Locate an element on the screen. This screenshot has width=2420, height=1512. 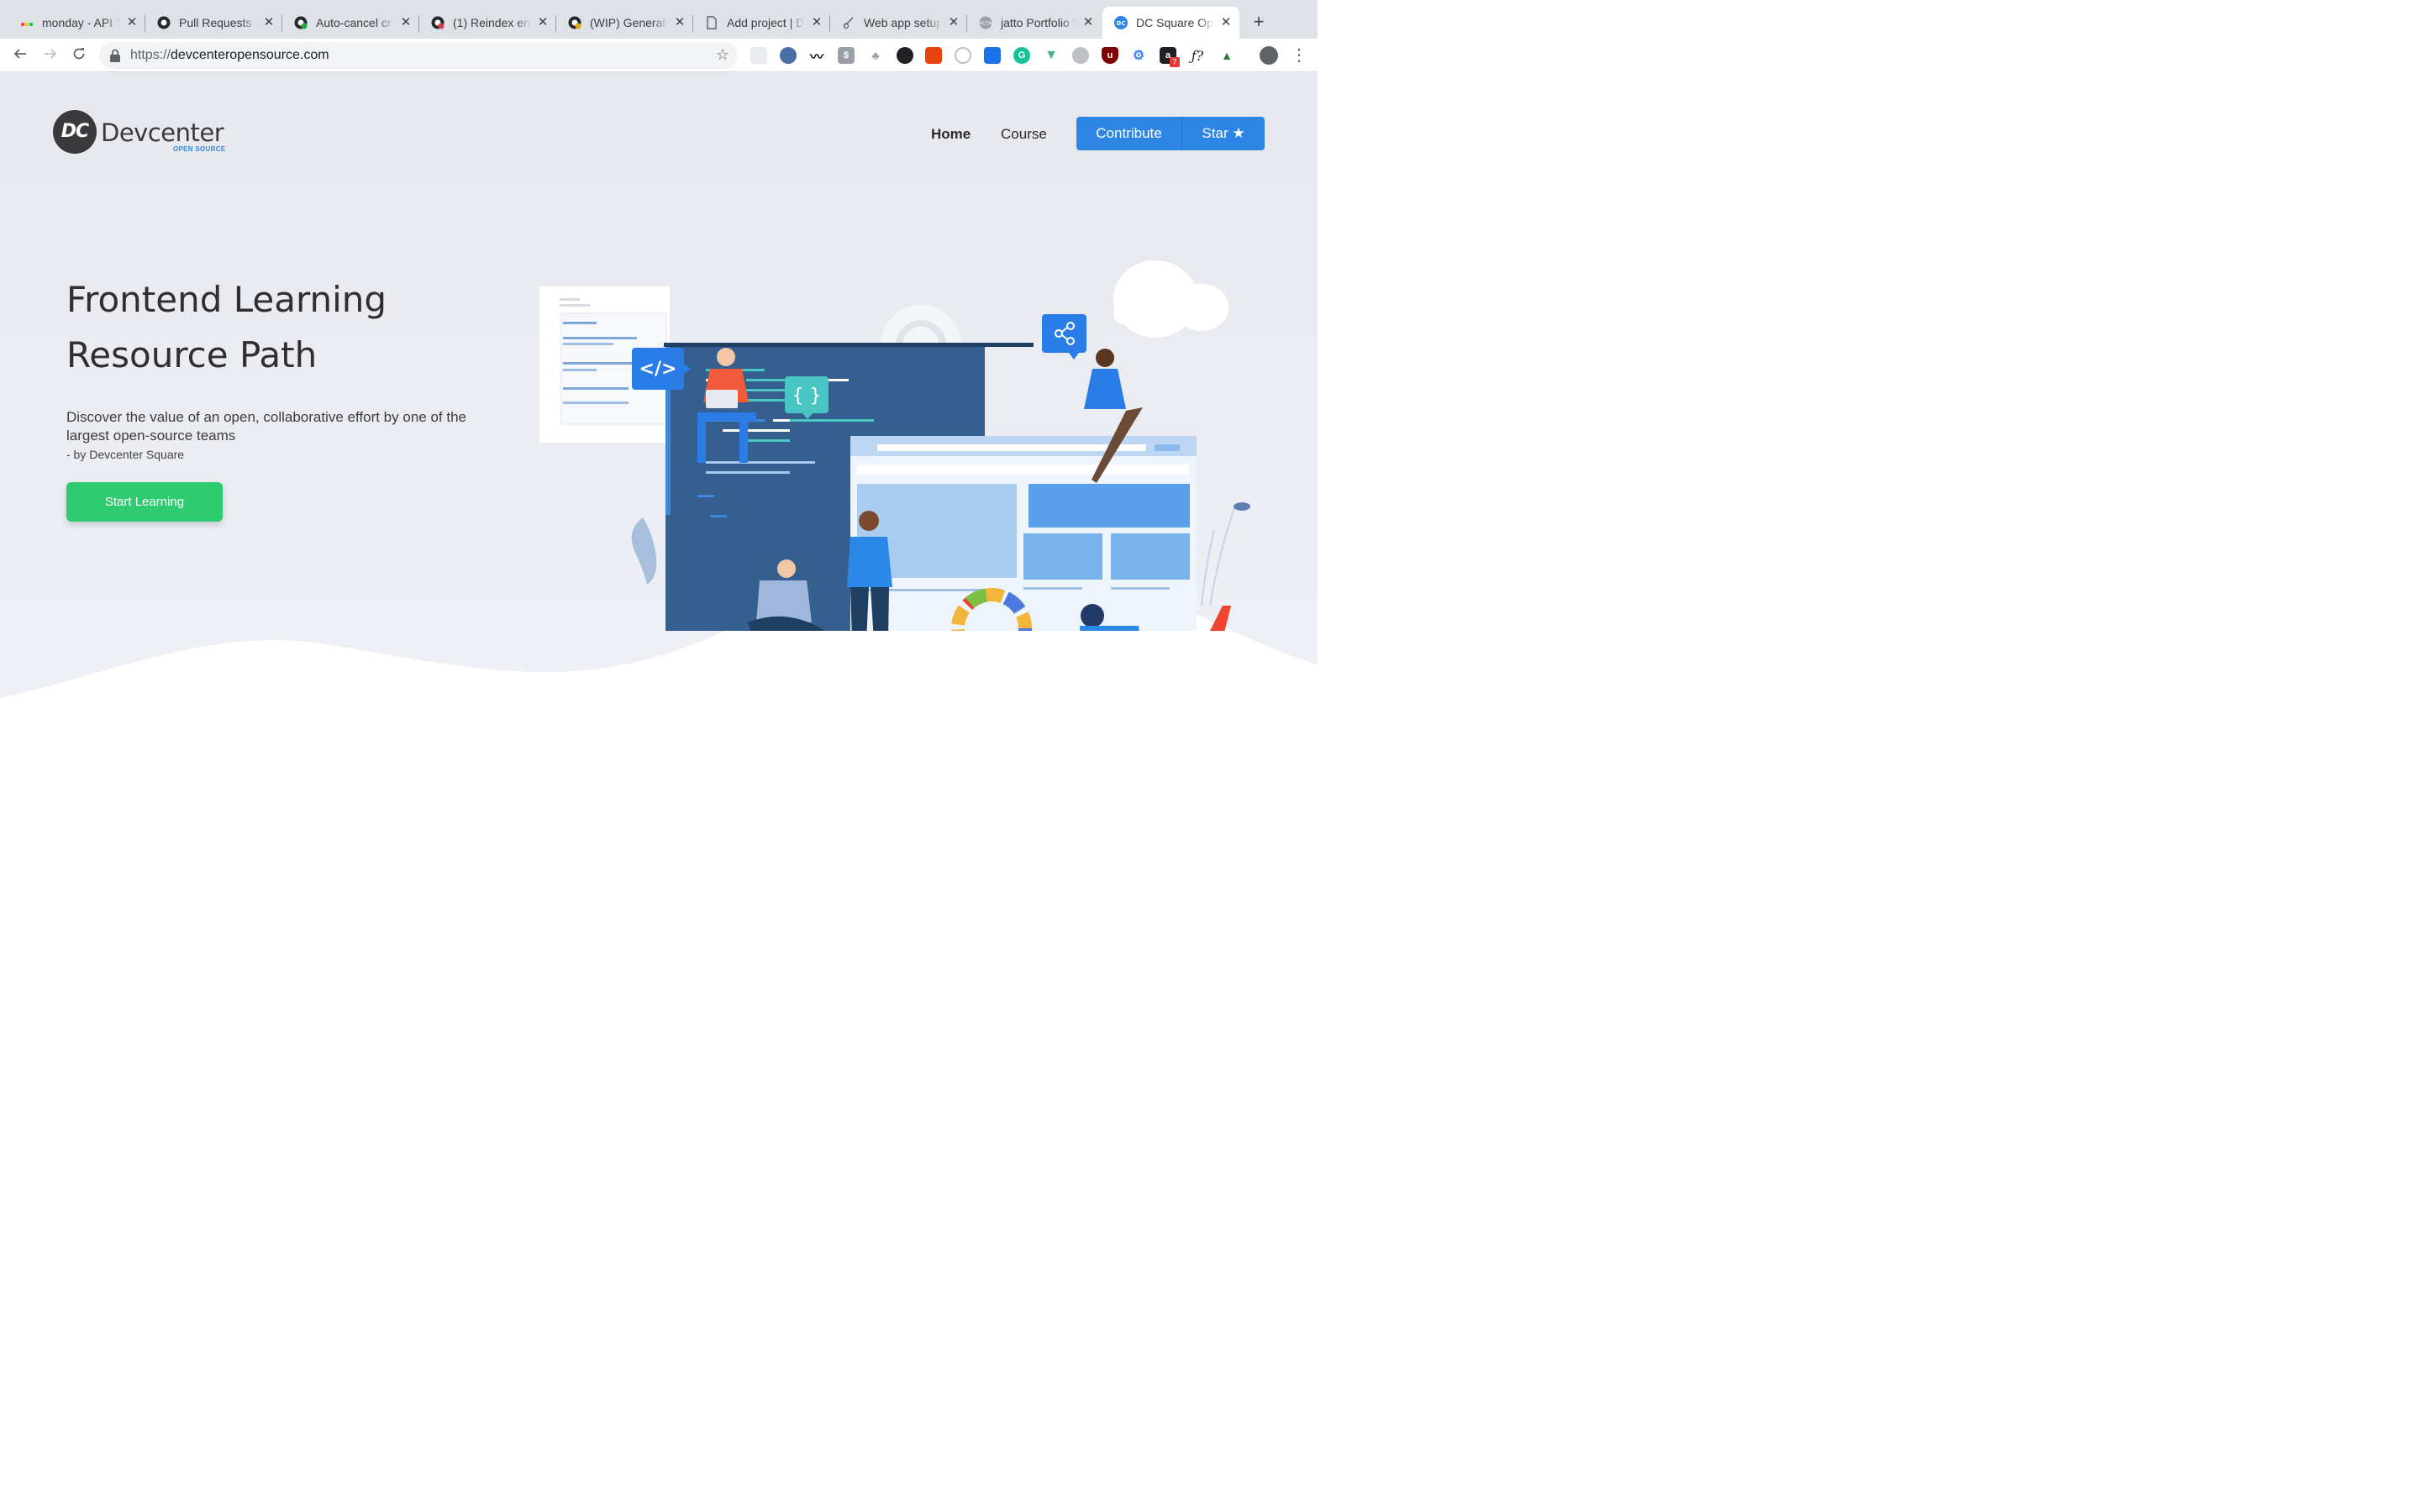
share-bubble-icon is located at coordinates (1064, 337).